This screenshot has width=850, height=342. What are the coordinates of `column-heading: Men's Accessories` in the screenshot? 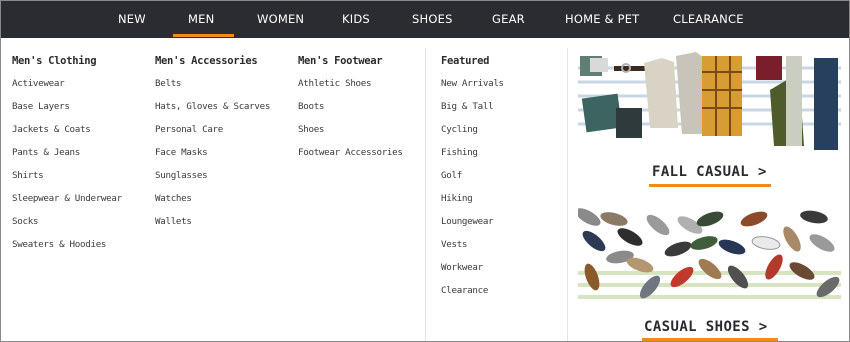 It's located at (206, 61).